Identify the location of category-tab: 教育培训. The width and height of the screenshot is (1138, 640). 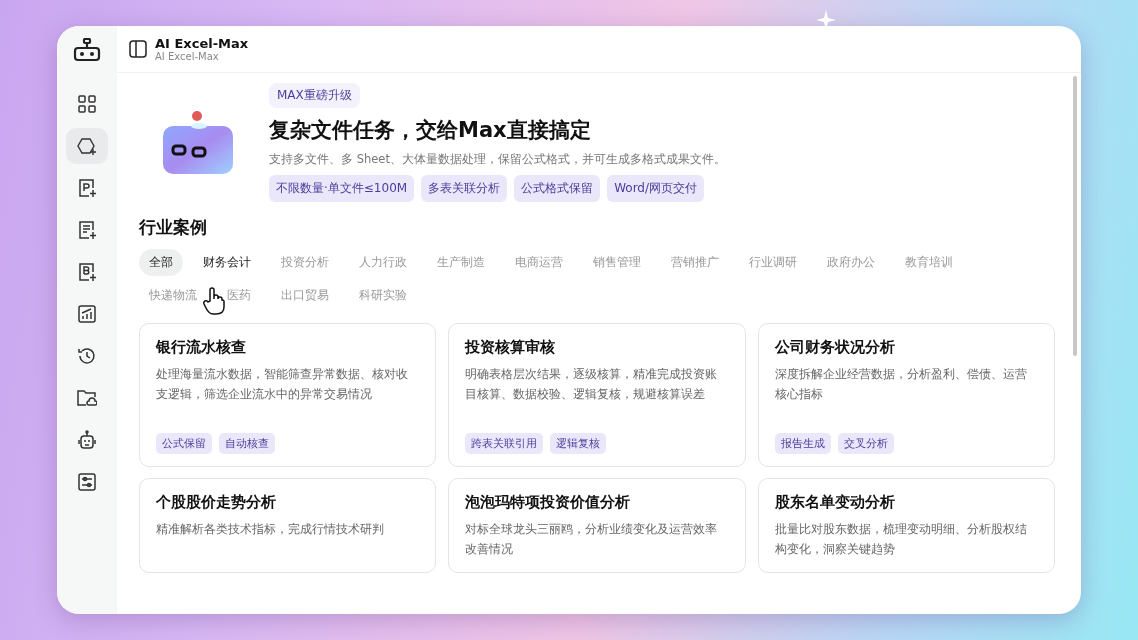
(929, 262).